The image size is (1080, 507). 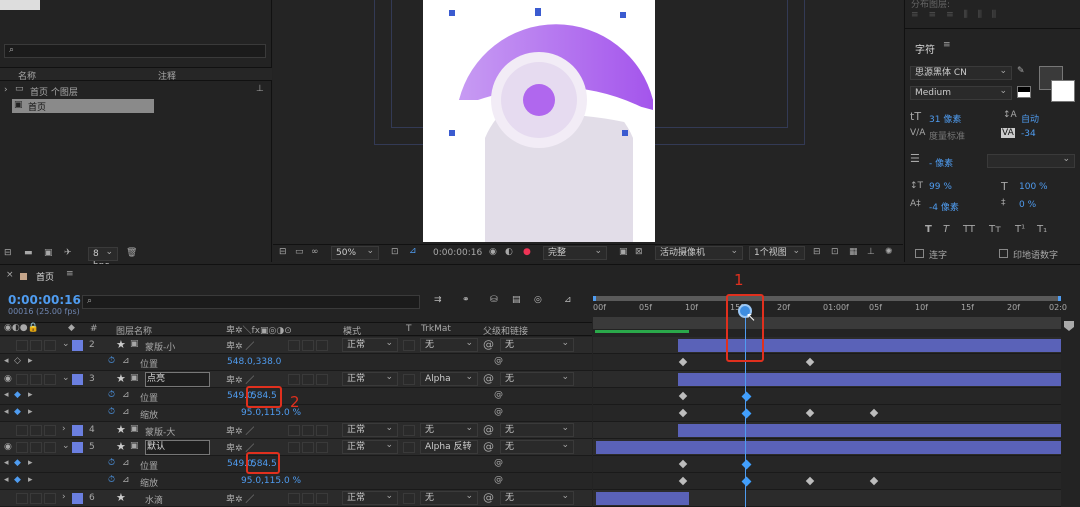 I want to click on layer-name-header: 图层名称, so click(x=134, y=330).